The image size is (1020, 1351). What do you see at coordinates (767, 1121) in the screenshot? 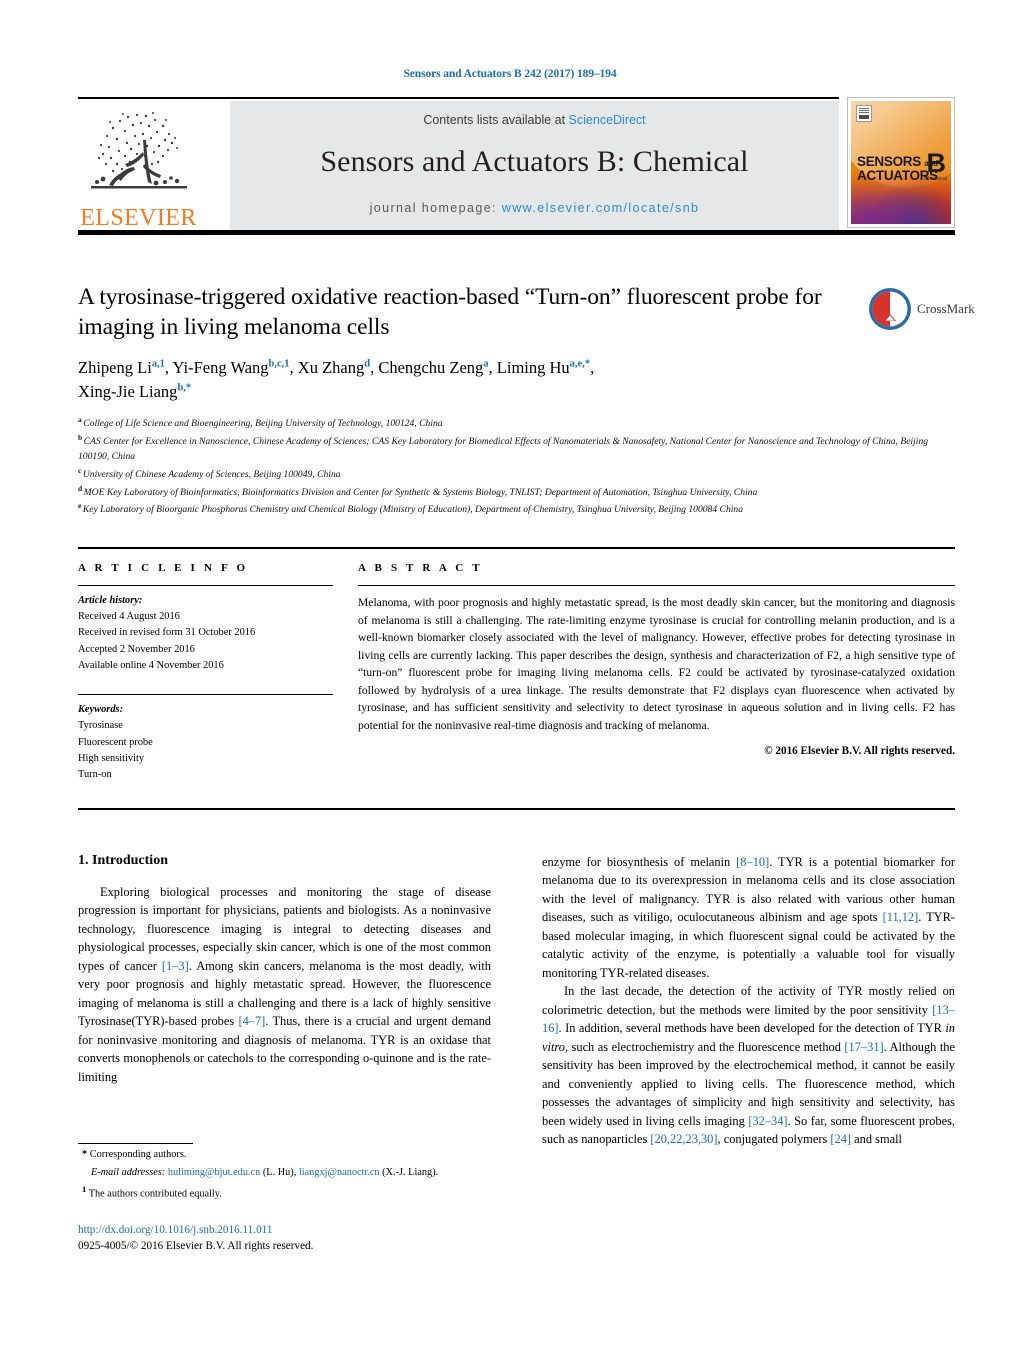
I see `citation-ref: [32–34]` at bounding box center [767, 1121].